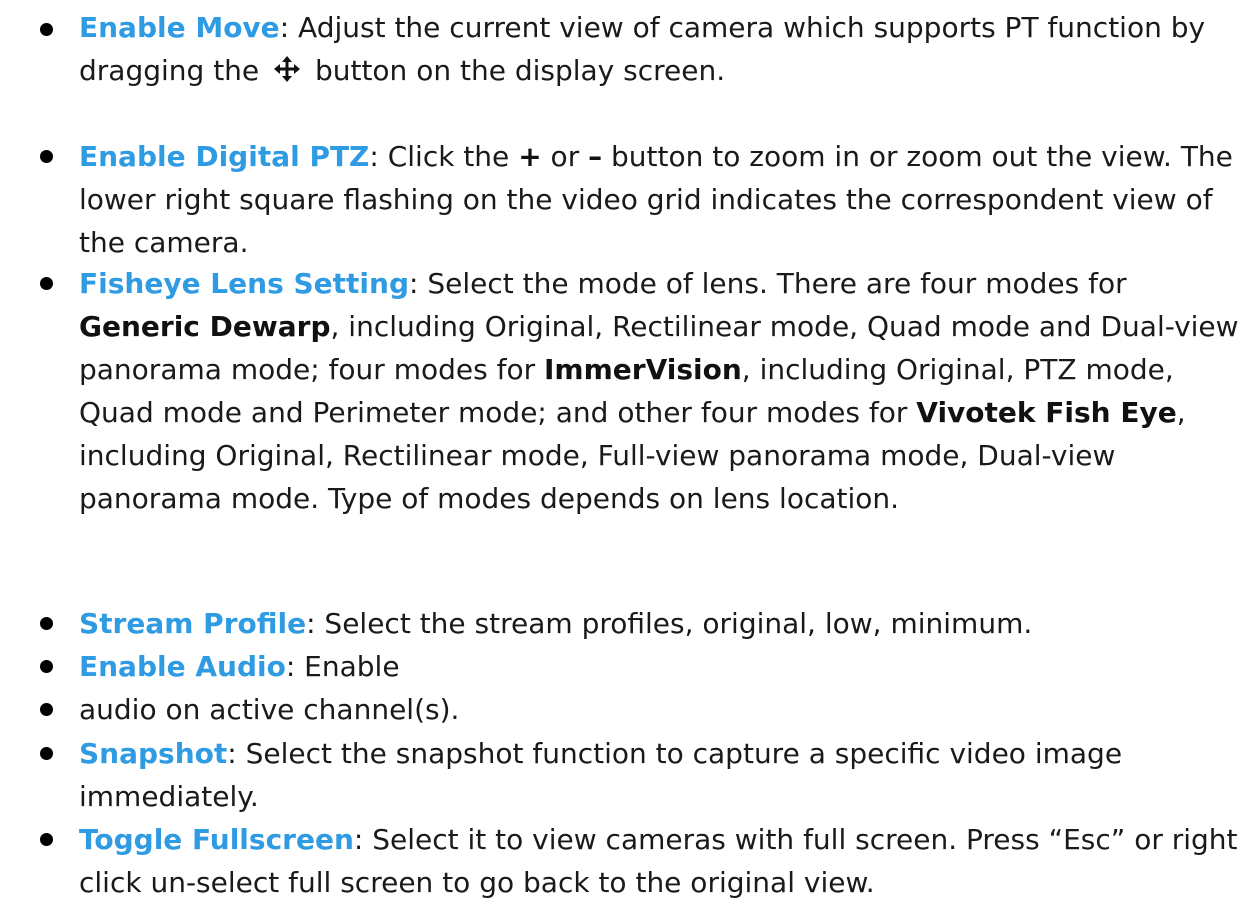 The width and height of the screenshot is (1260, 908). I want to click on term-snapshot: Snapshot, so click(153, 753).